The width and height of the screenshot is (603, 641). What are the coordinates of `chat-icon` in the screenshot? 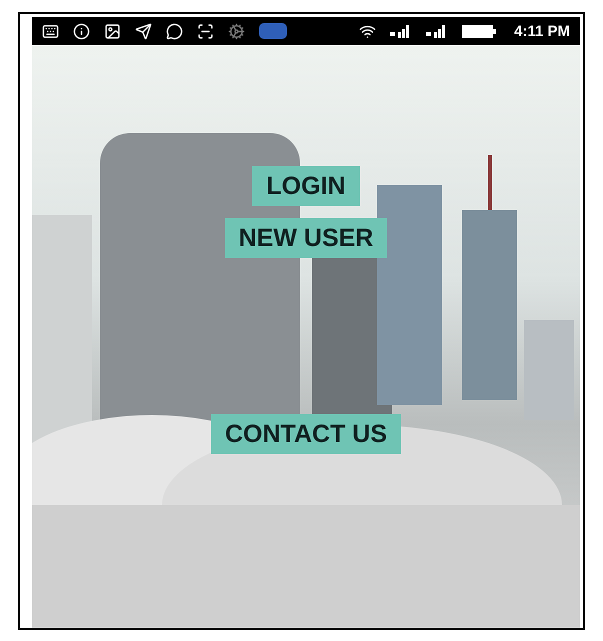 It's located at (174, 31).